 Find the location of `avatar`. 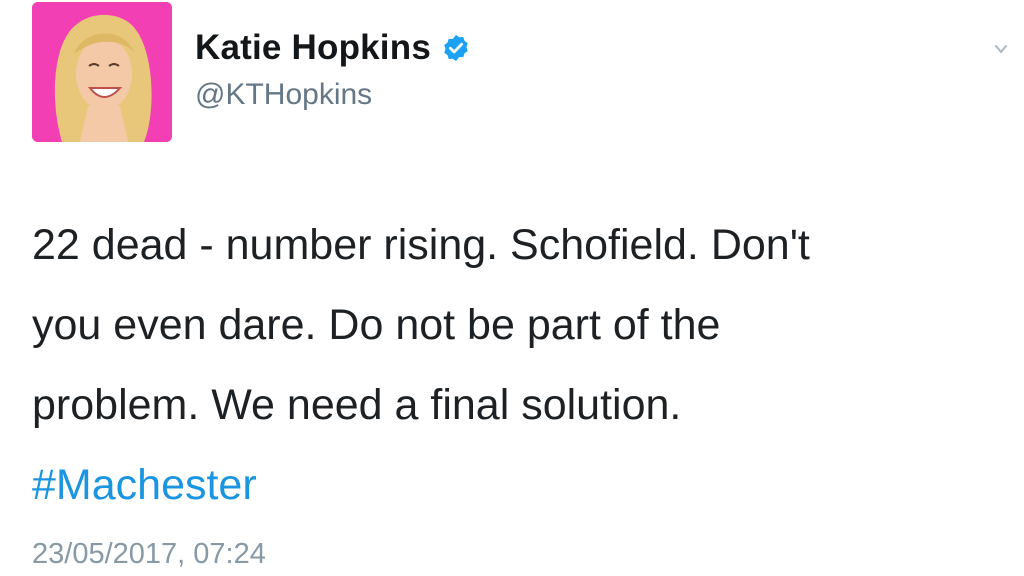

avatar is located at coordinates (102, 72).